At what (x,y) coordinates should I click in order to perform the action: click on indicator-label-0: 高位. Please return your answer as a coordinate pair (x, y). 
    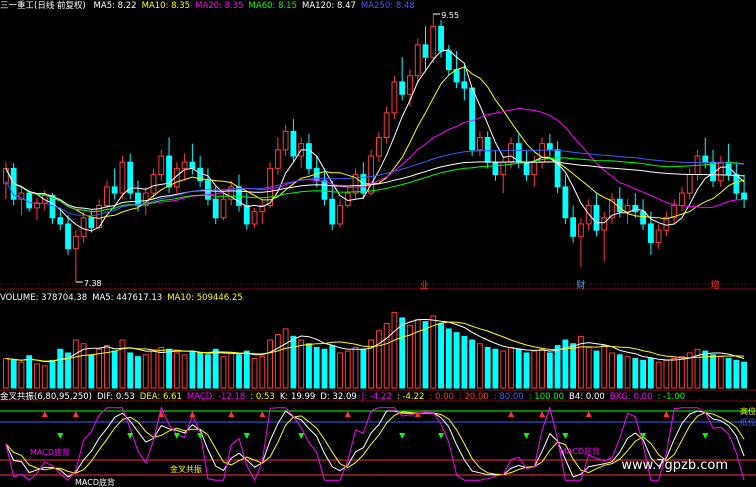
    Looking at the image, I should click on (748, 411).